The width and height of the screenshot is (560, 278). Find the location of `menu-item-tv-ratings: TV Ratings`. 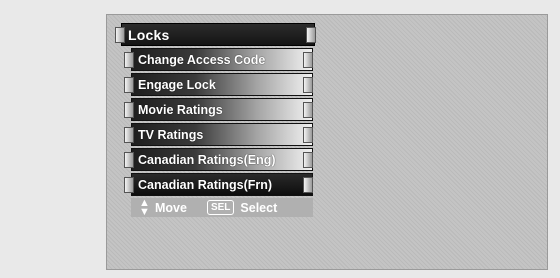

menu-item-tv-ratings: TV Ratings is located at coordinates (218, 134).